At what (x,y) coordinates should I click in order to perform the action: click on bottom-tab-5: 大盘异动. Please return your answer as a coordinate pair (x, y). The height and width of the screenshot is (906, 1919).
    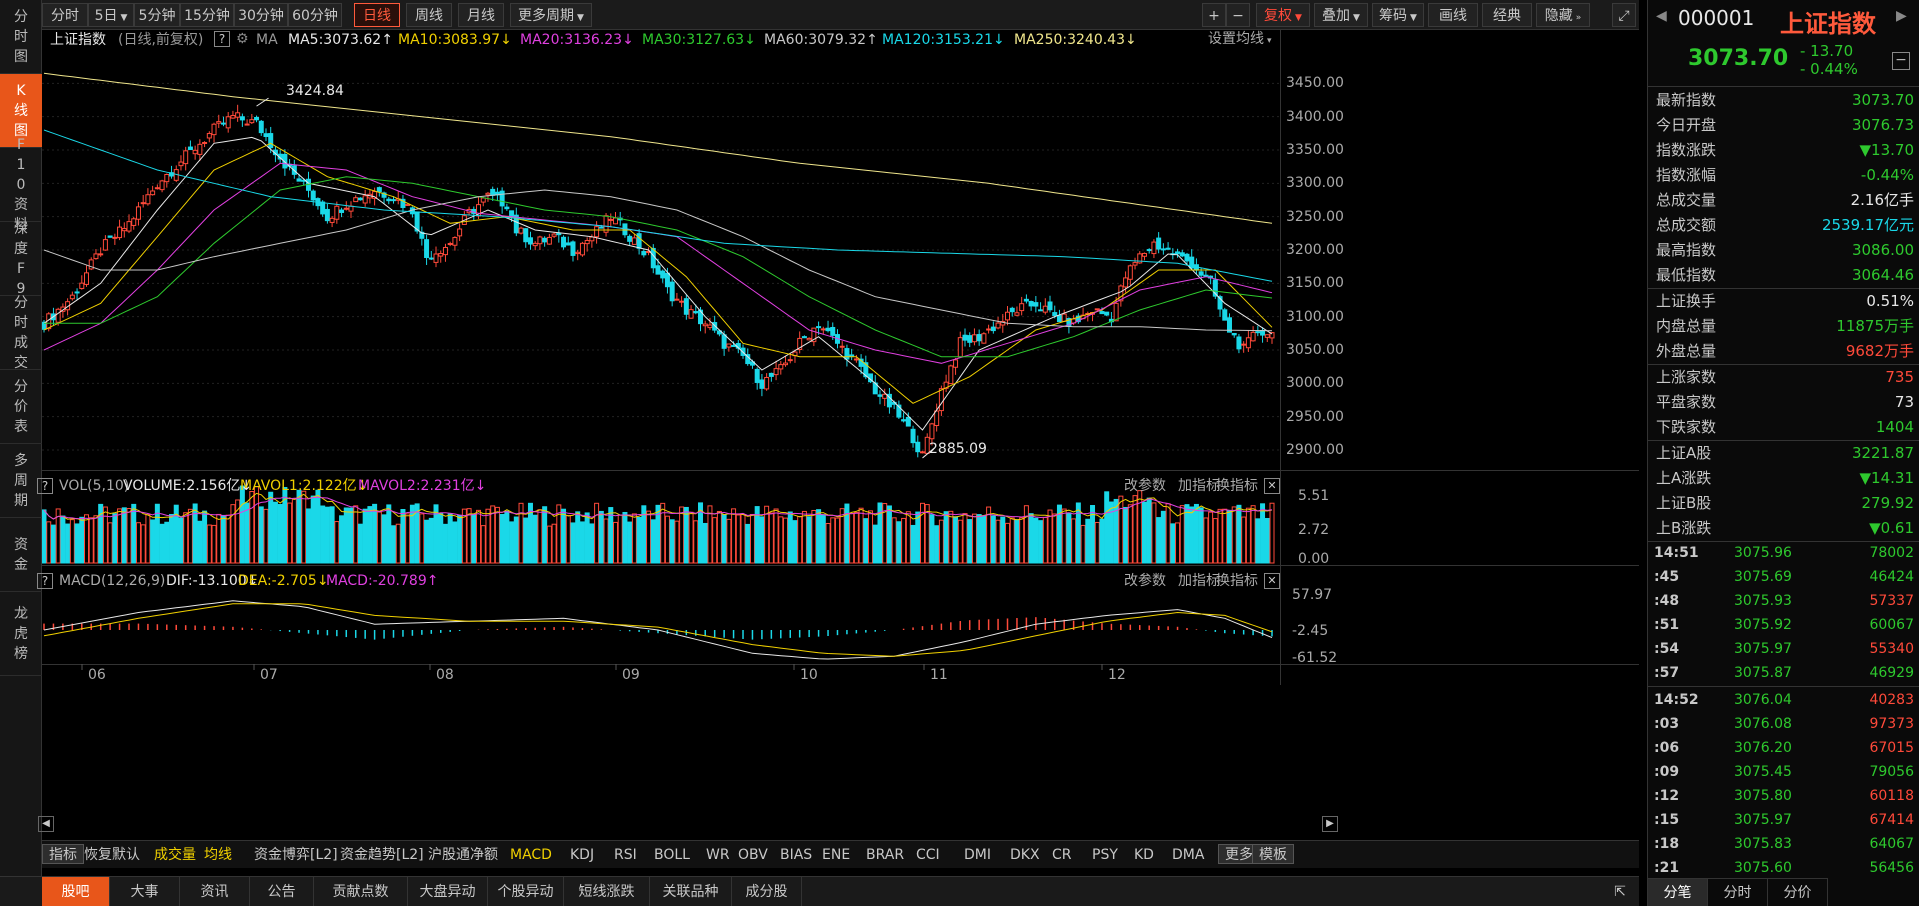
    Looking at the image, I should click on (448, 891).